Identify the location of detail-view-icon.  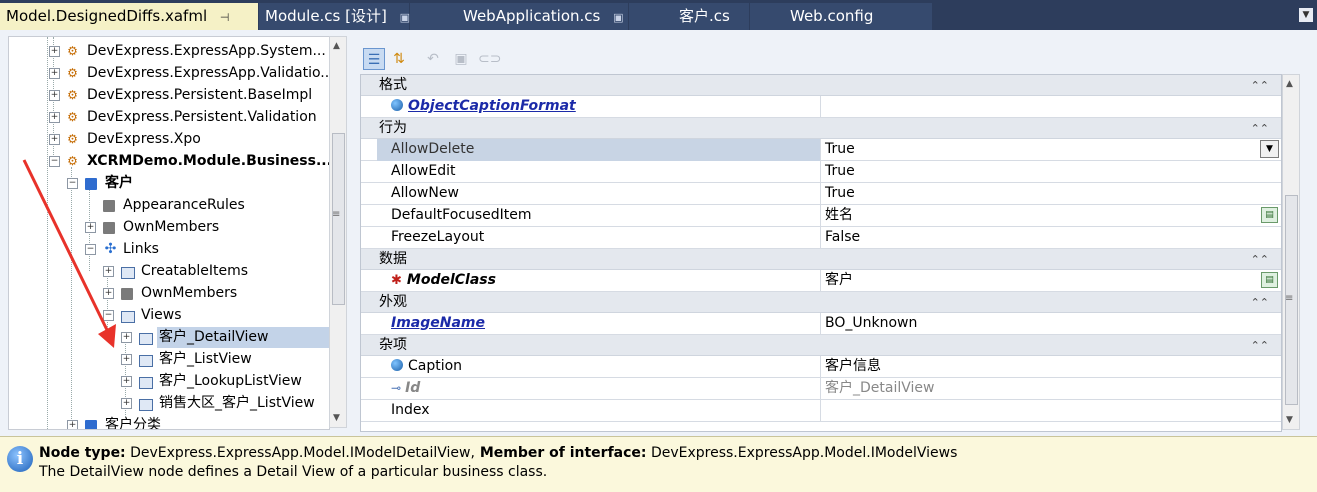
(146, 339).